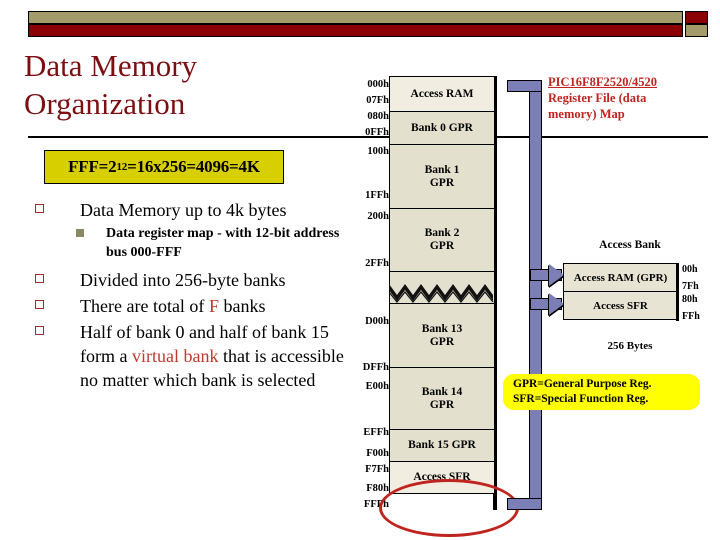 The width and height of the screenshot is (720, 540). What do you see at coordinates (377, 453) in the screenshot?
I see `address-label-F00h: F00h` at bounding box center [377, 453].